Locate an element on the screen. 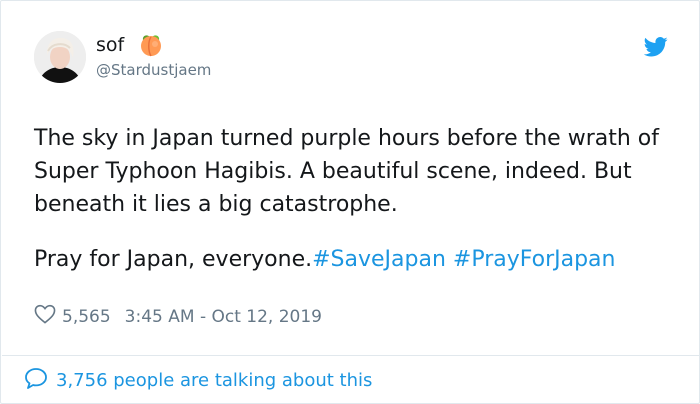  tweet-meta: 5,565 3:45 AM - Oct 12, 2019 is located at coordinates (178, 316).